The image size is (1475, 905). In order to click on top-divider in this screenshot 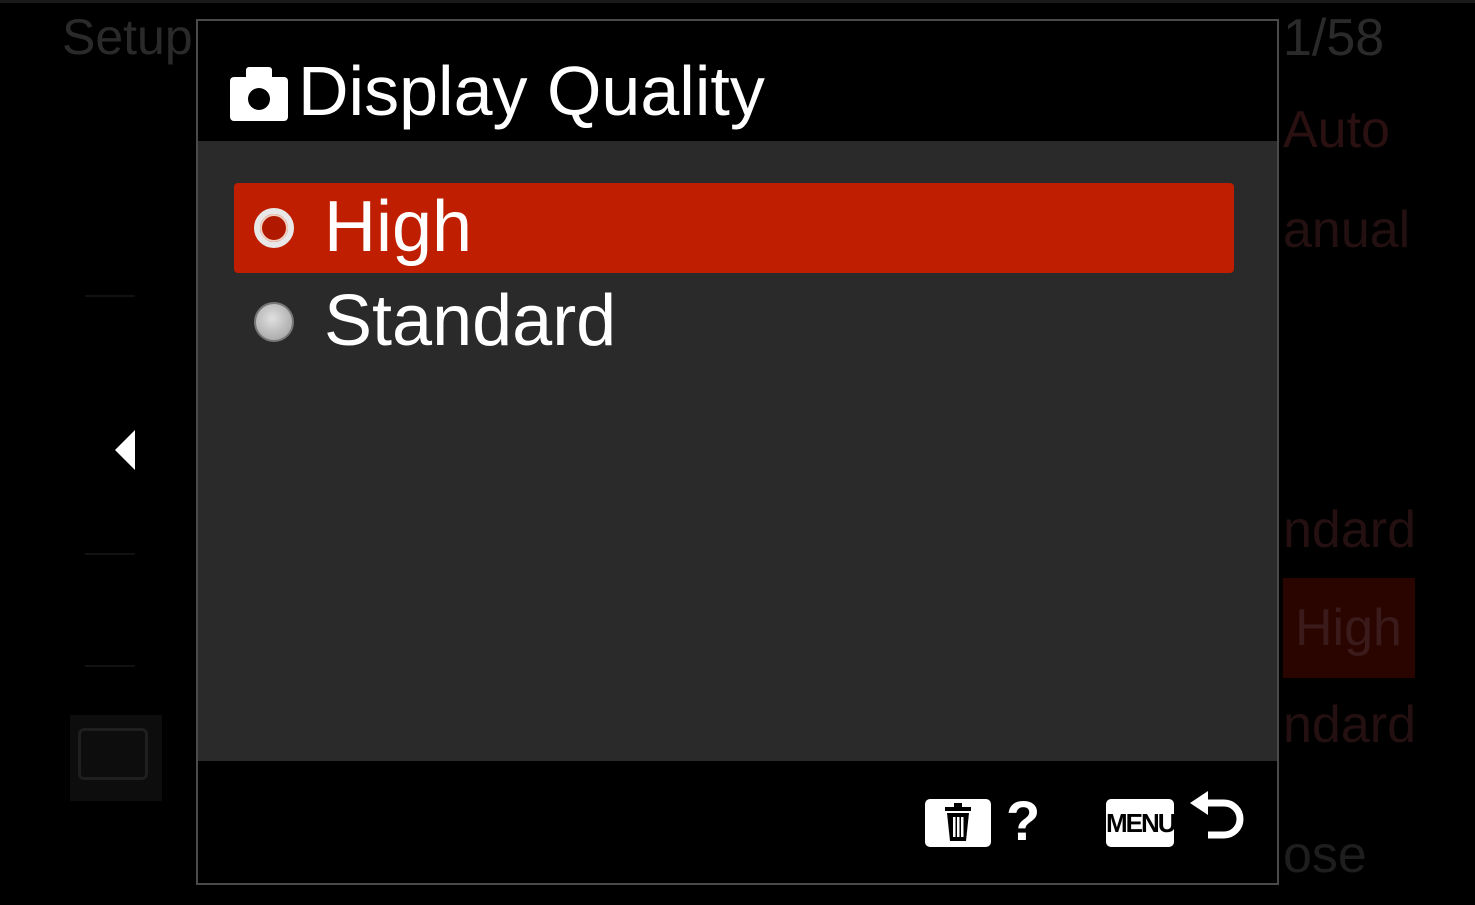, I will do `click(737, 1)`.